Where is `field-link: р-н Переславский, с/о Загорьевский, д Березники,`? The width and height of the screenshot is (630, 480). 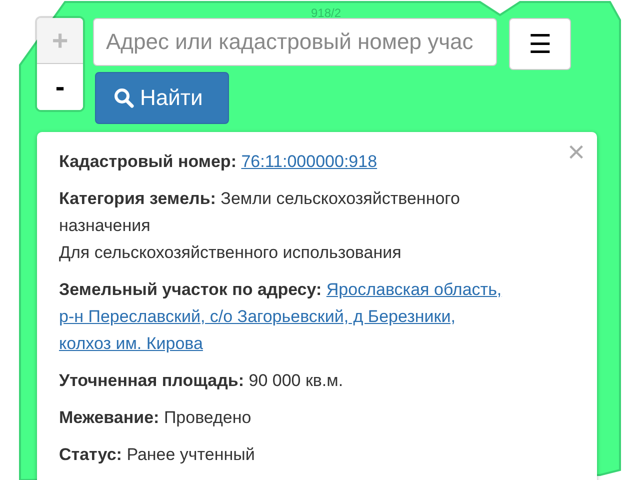 field-link: р-н Переславский, с/о Загорьевский, д Березники, is located at coordinates (257, 316).